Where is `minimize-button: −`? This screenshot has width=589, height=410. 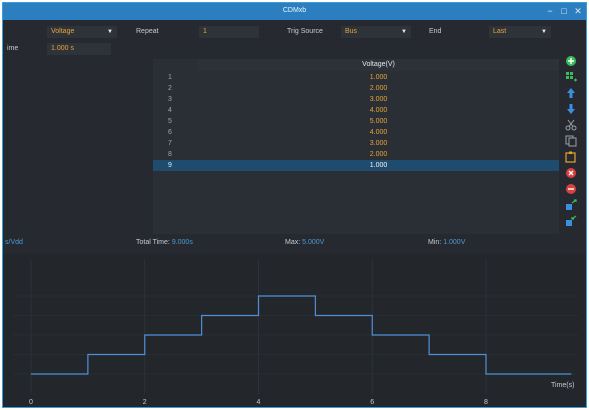
minimize-button: − is located at coordinates (550, 11).